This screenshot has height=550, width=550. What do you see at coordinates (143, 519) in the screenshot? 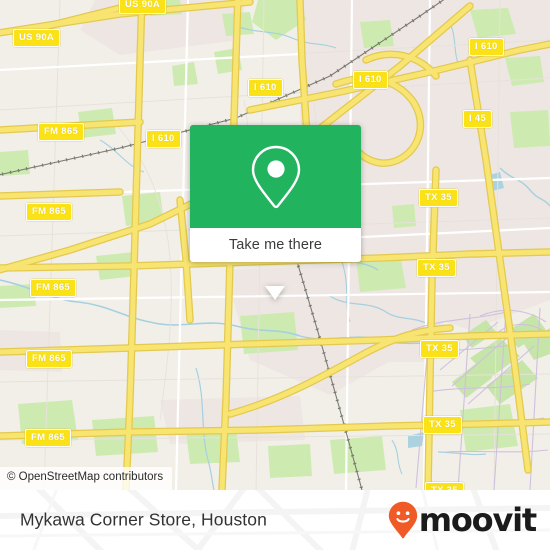
I see `page-title: Mykawa Corner Store, Houston` at bounding box center [143, 519].